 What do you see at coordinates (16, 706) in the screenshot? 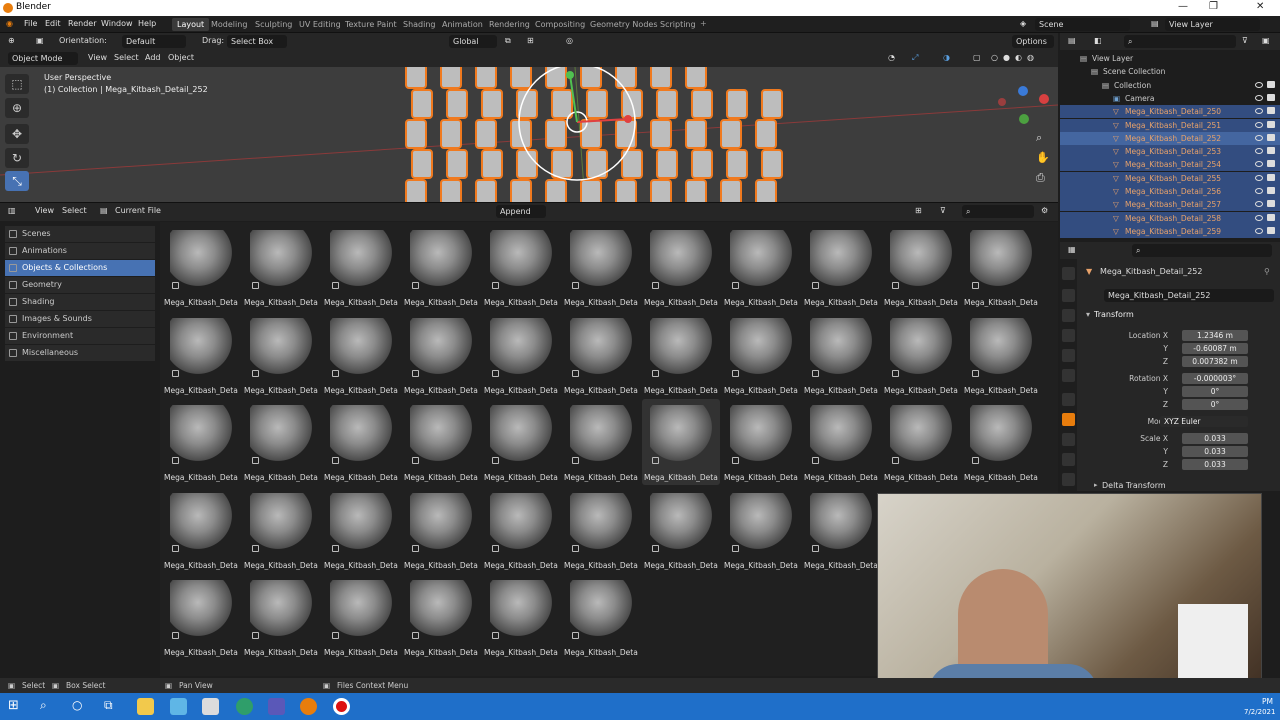
I see `windows-start-icon: ⊞` at bounding box center [16, 706].